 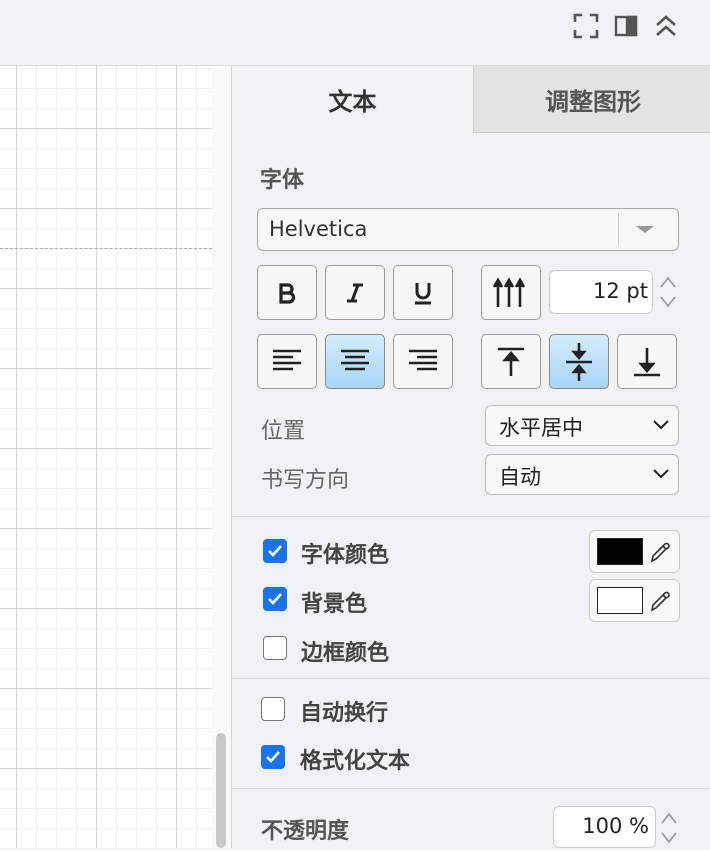 I want to click on word-wrap-label: 自动换行, so click(x=344, y=713).